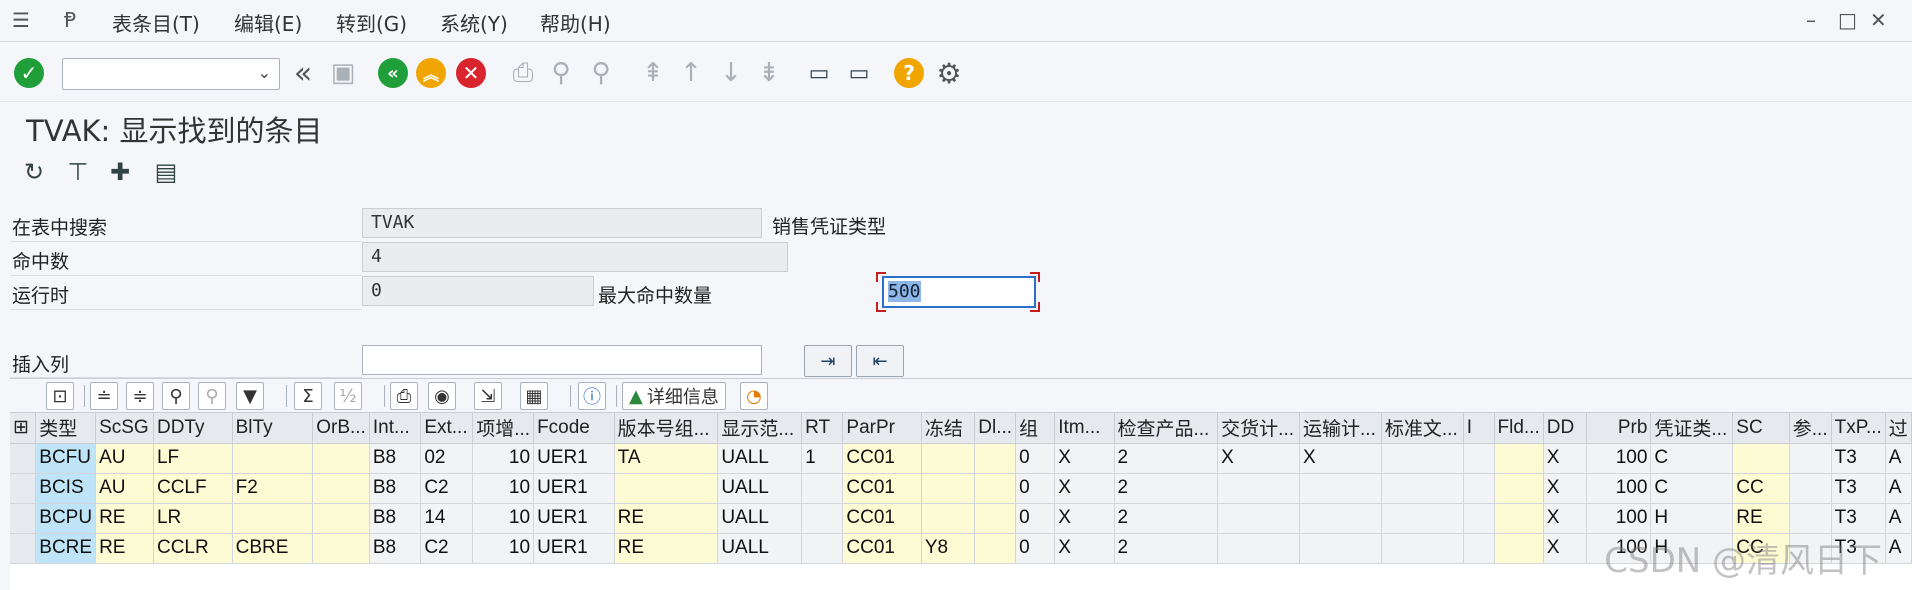 This screenshot has height=590, width=1912. What do you see at coordinates (66, 548) in the screenshot?
I see `table-cell: BCRE` at bounding box center [66, 548].